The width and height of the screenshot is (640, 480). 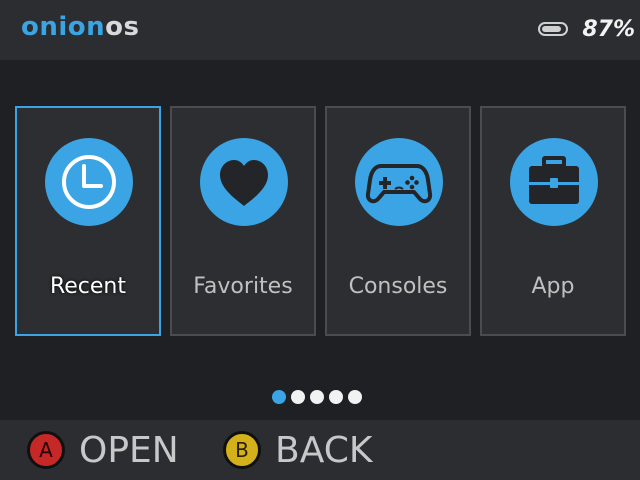 I want to click on app-logo: onionos, so click(x=80, y=27).